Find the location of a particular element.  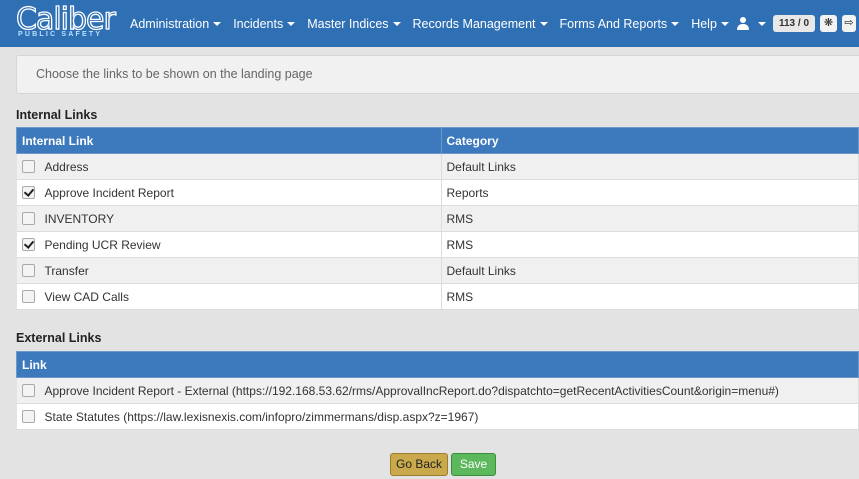

menu-records-management: Records Management is located at coordinates (480, 24).